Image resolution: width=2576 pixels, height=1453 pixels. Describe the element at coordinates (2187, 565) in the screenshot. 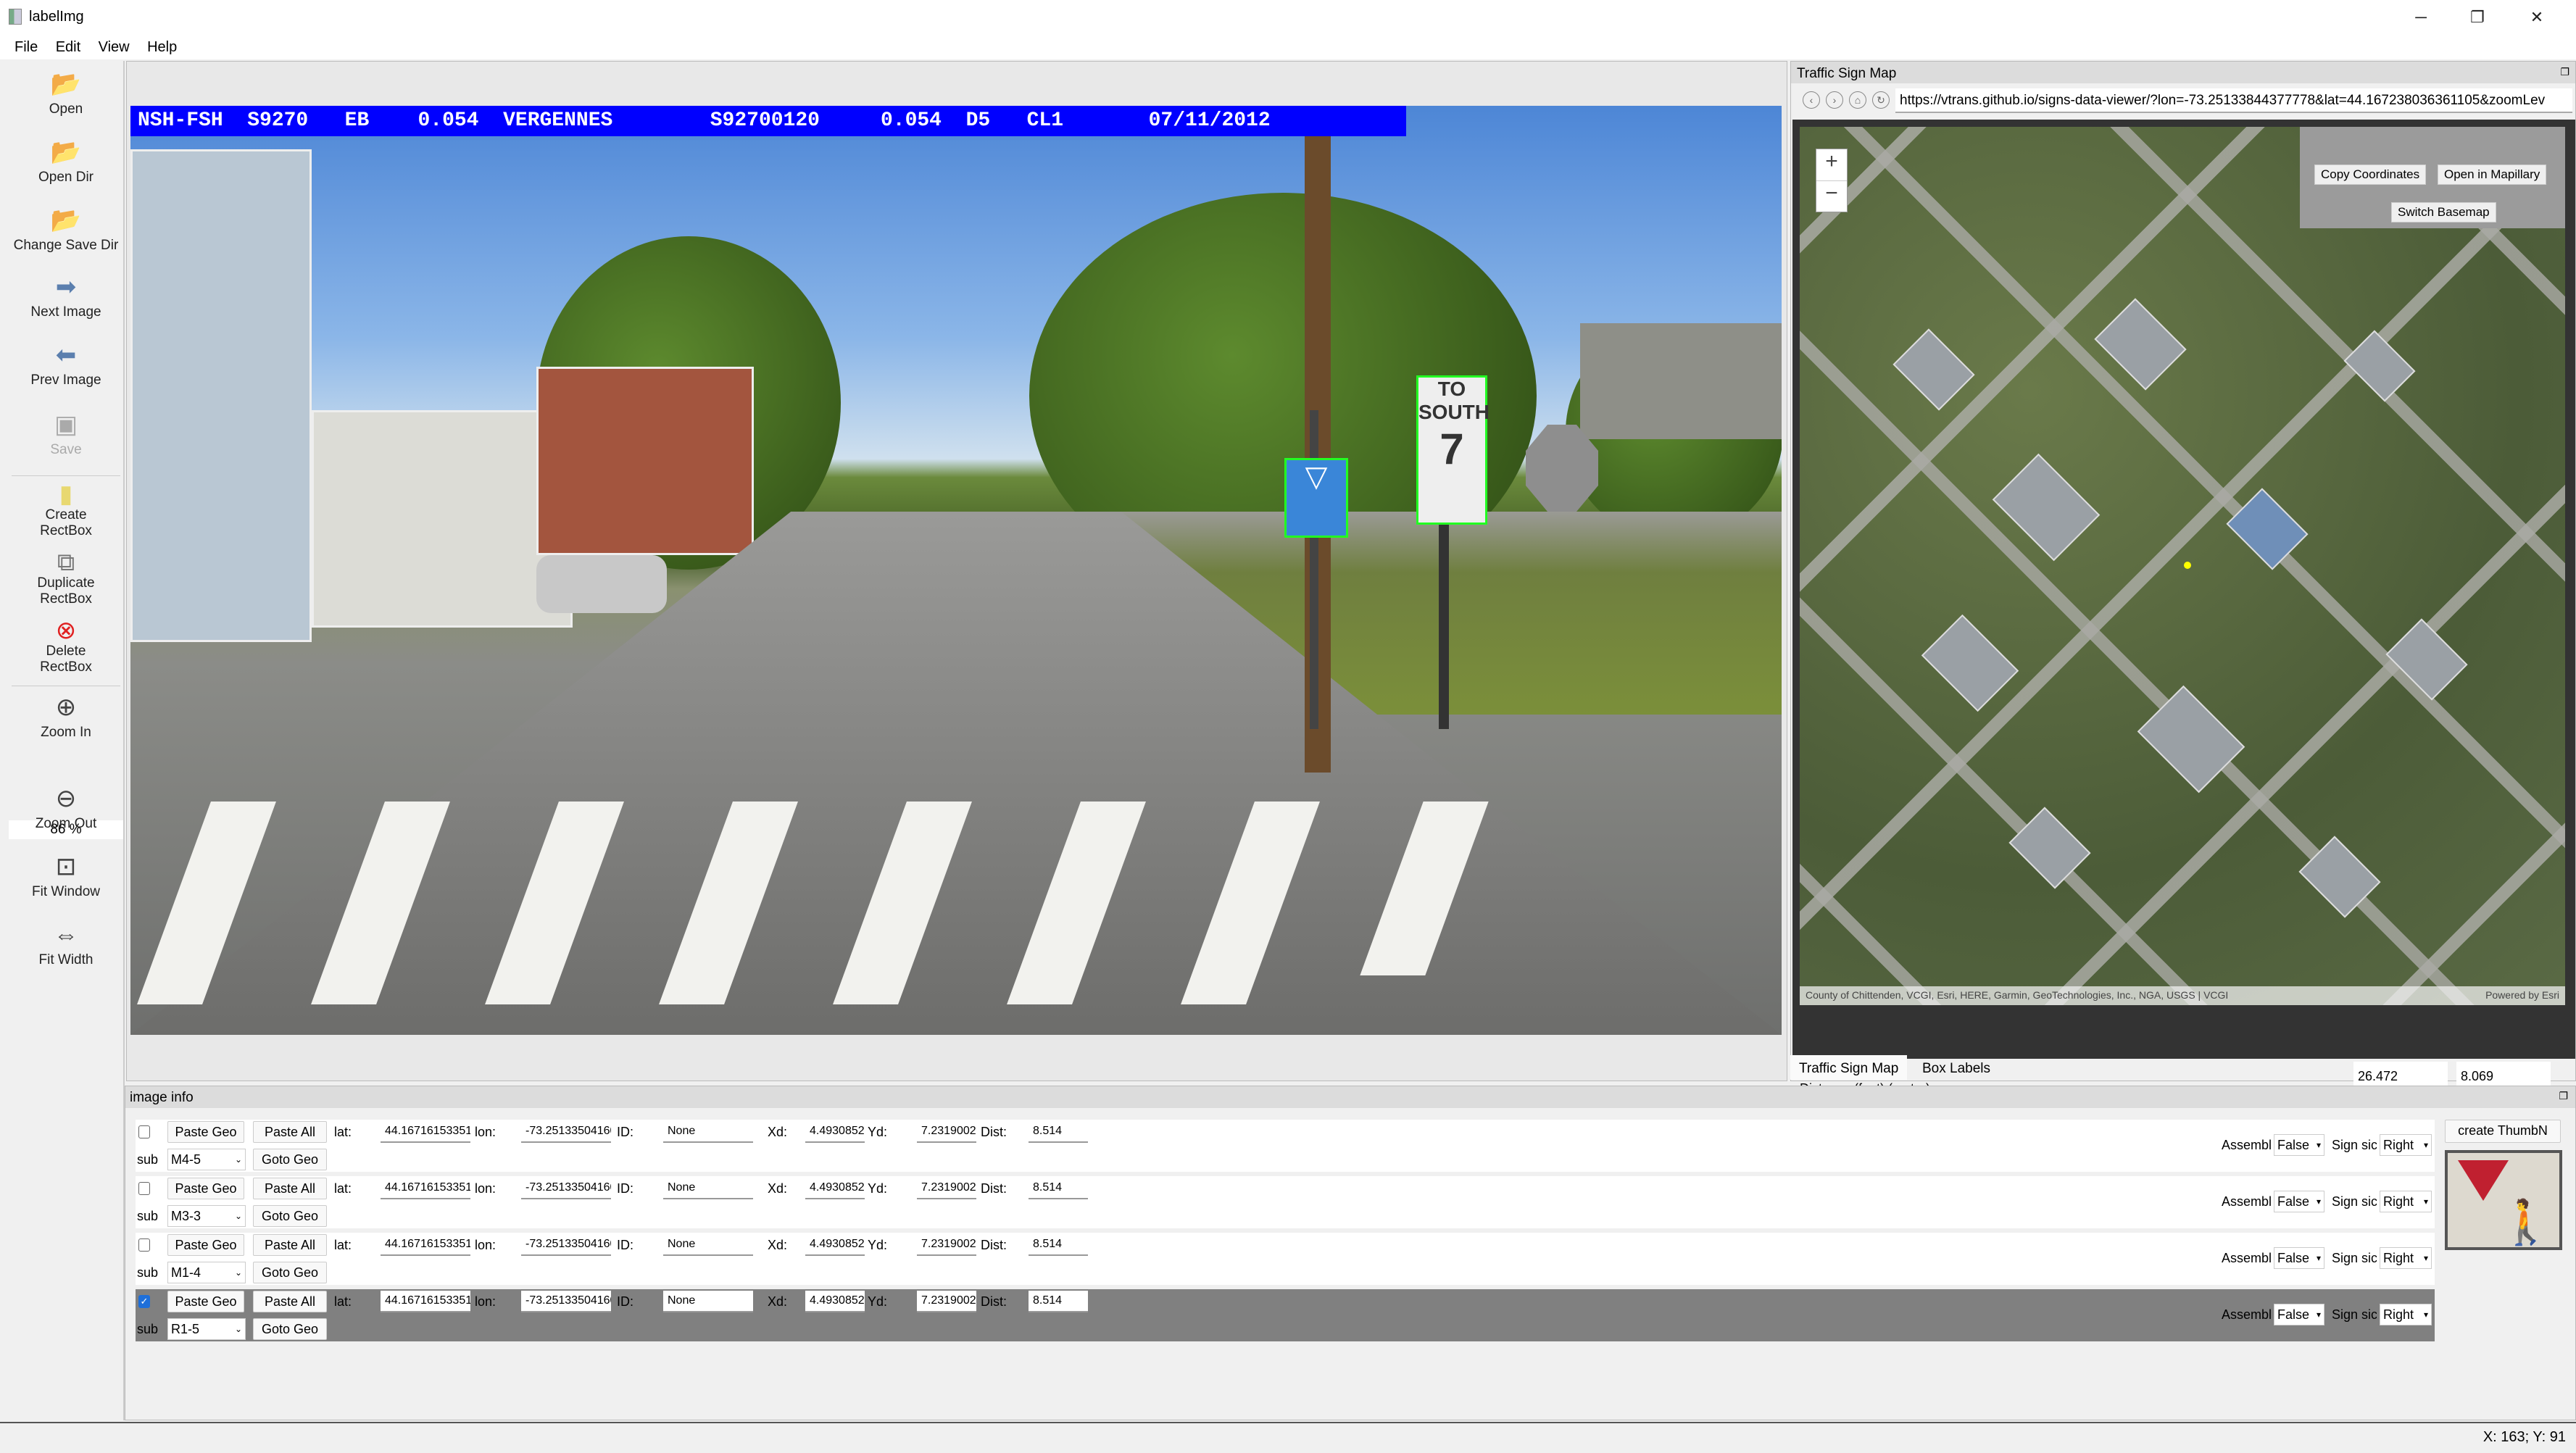

I see `location-marker` at that location.